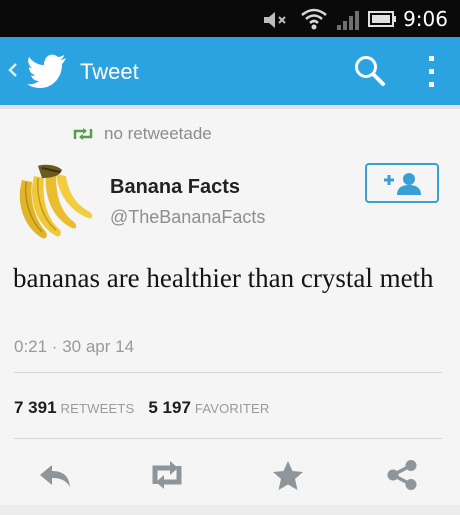 The height and width of the screenshot is (515, 460). Describe the element at coordinates (288, 475) in the screenshot. I see `favorite-icon` at that location.